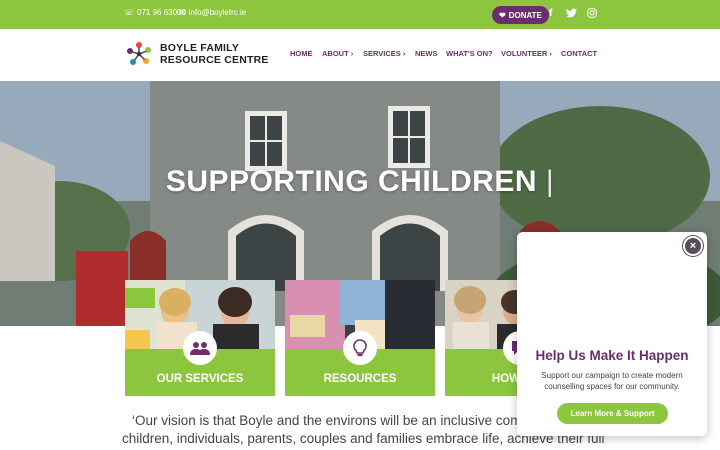 Image resolution: width=720 pixels, height=450 pixels. Describe the element at coordinates (214, 60) in the screenshot. I see `brand-line-2: RESOURCE CENTRE` at that location.